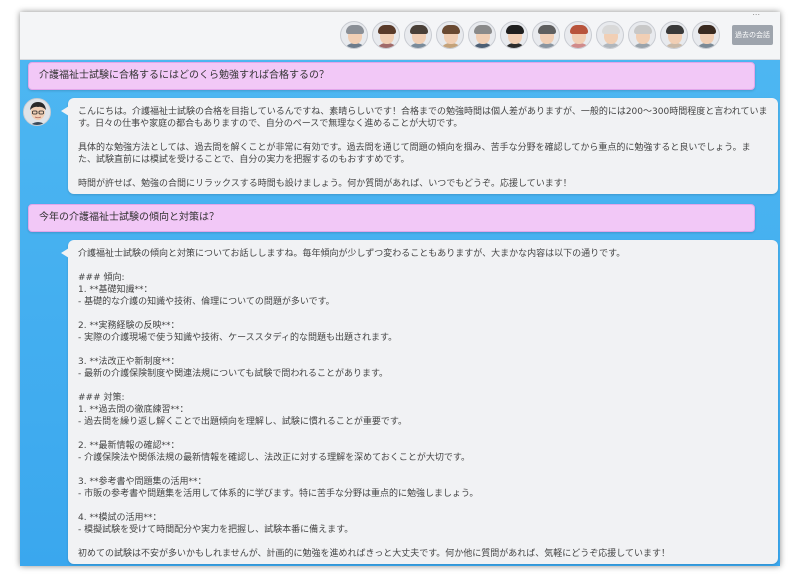 This screenshot has width=800, height=582. Describe the element at coordinates (514, 35) in the screenshot. I see `avatar-character-6-icon` at that location.